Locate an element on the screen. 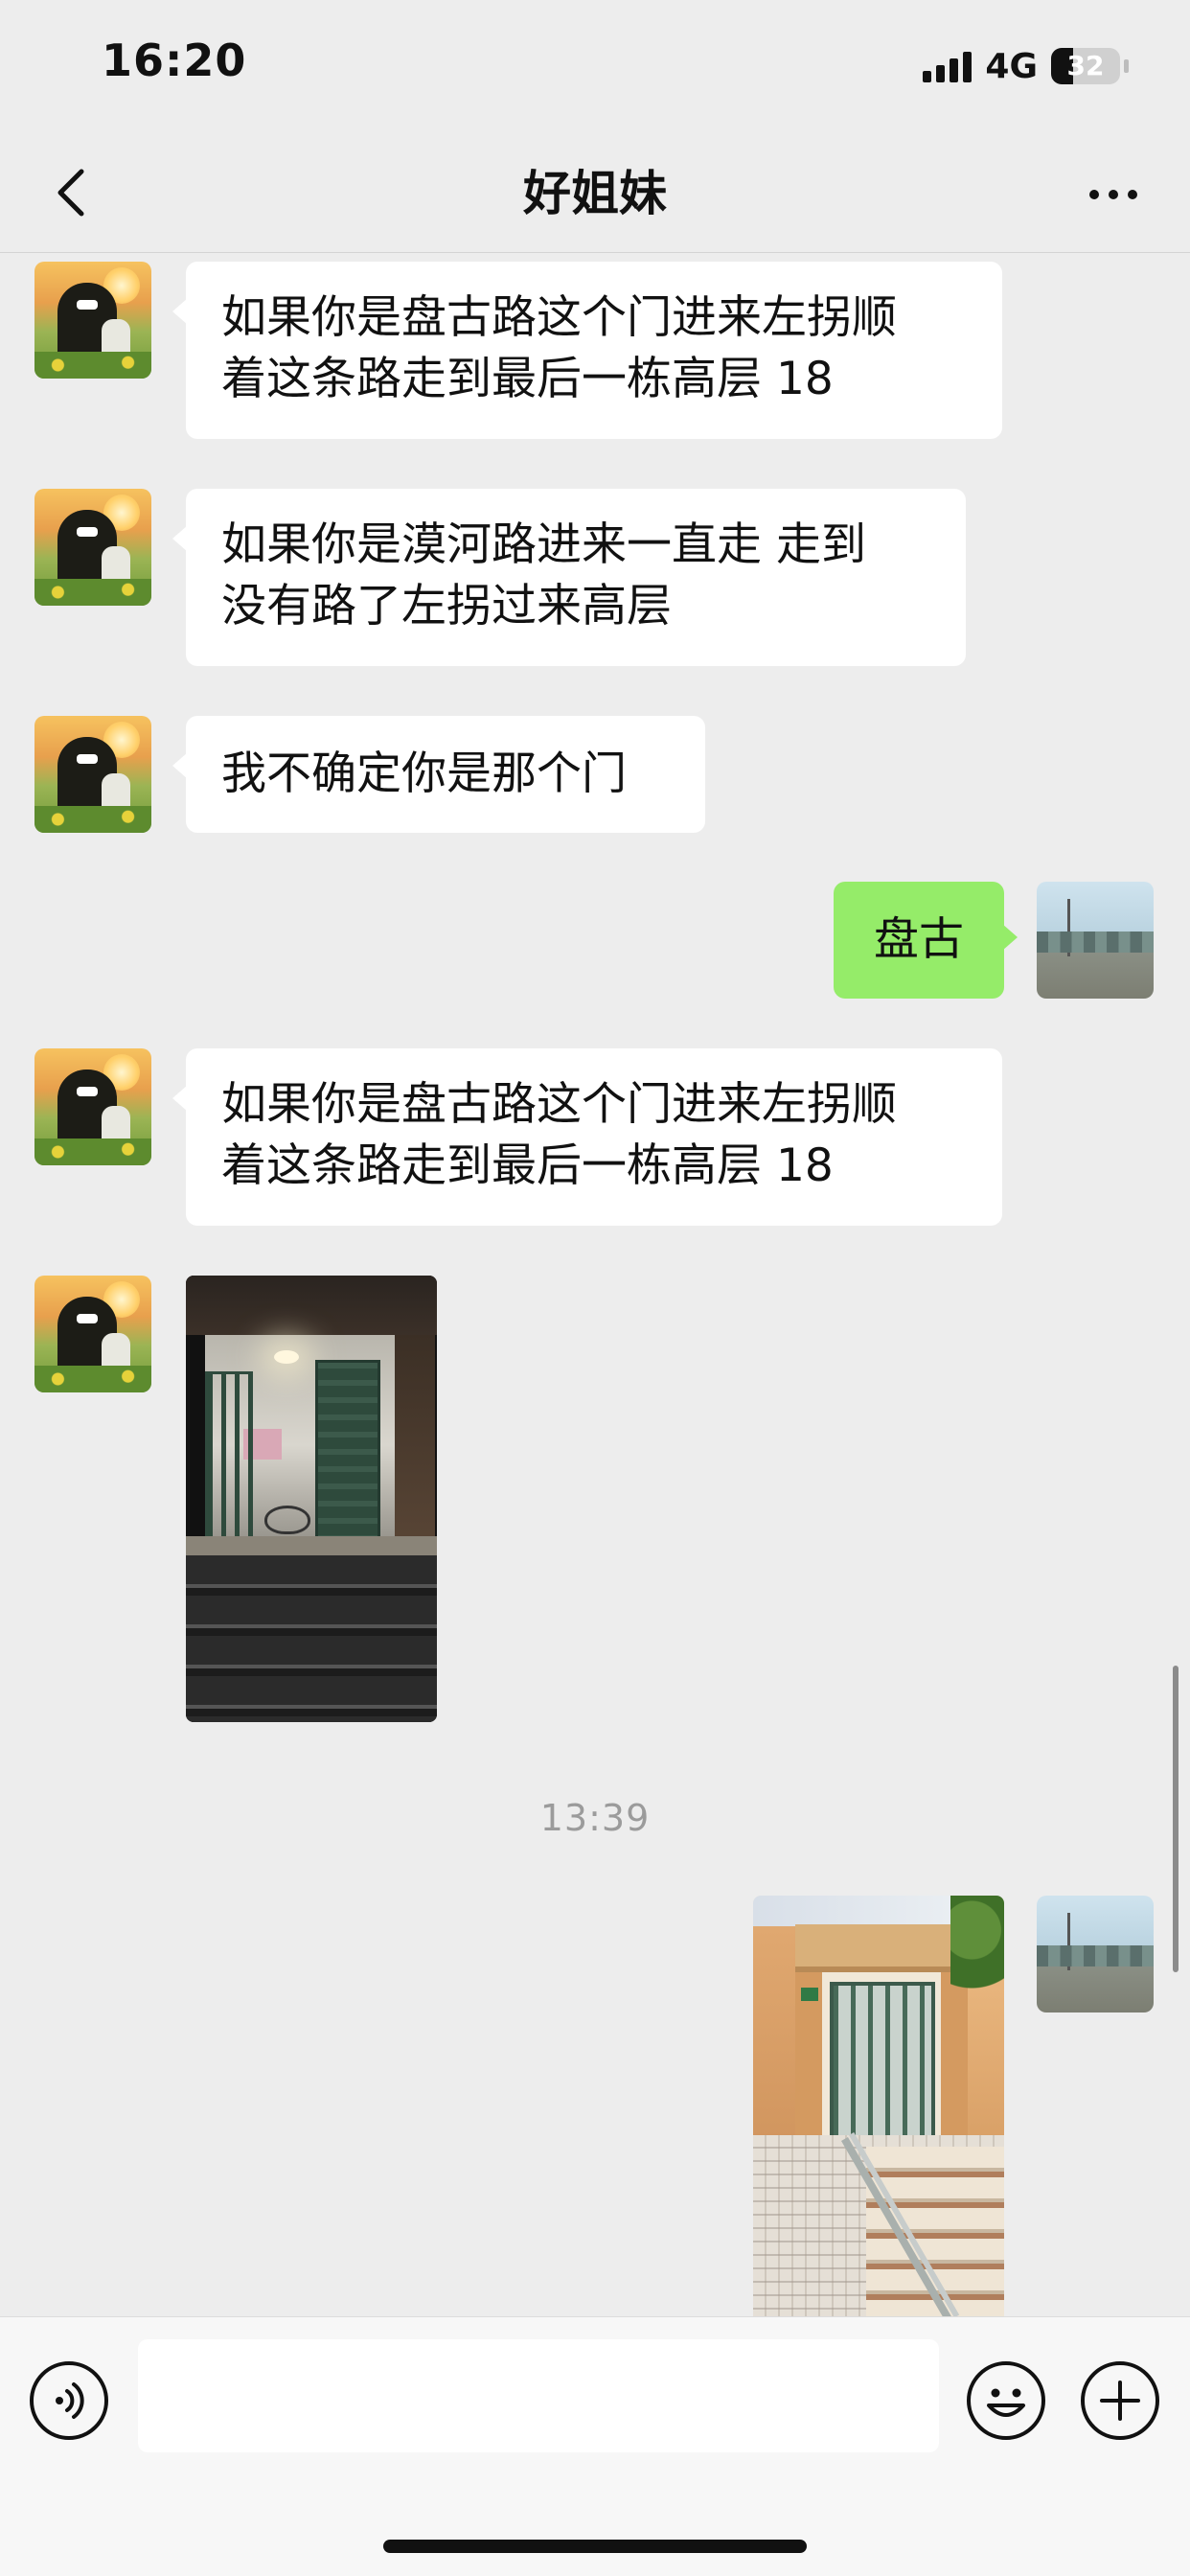  message-text-line: 盘古 is located at coordinates (919, 939).